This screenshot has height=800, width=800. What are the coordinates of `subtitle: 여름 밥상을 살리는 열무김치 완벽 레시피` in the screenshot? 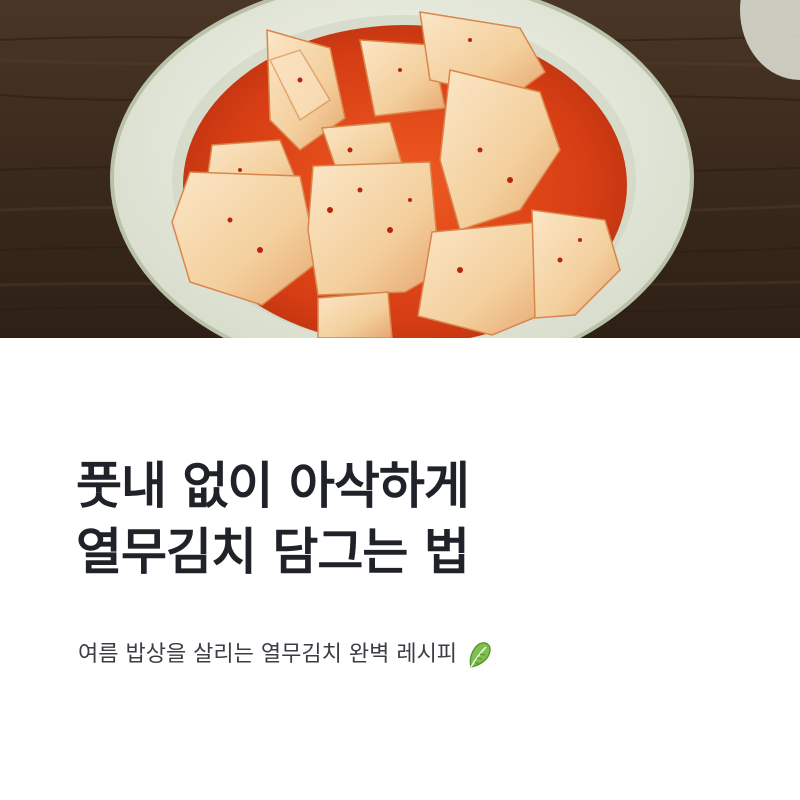 It's located at (285, 655).